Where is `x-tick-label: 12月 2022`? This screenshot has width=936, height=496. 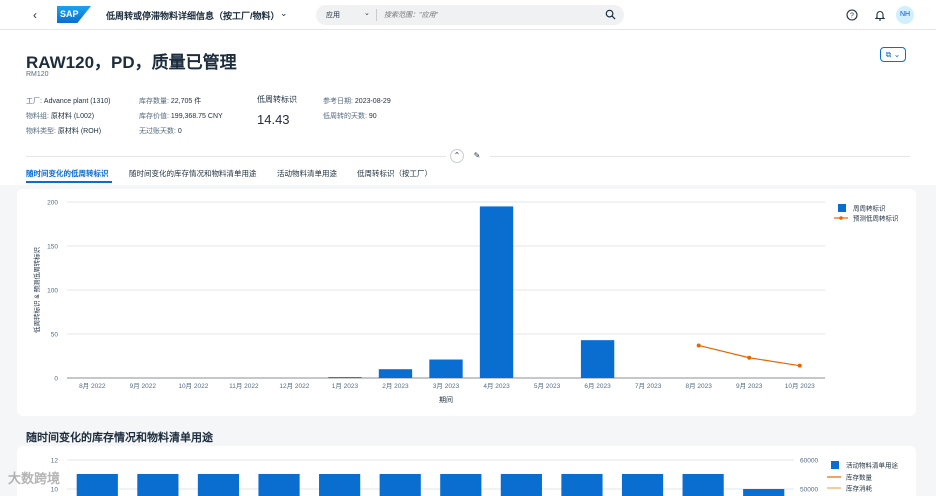 x-tick-label: 12月 2022 is located at coordinates (294, 386).